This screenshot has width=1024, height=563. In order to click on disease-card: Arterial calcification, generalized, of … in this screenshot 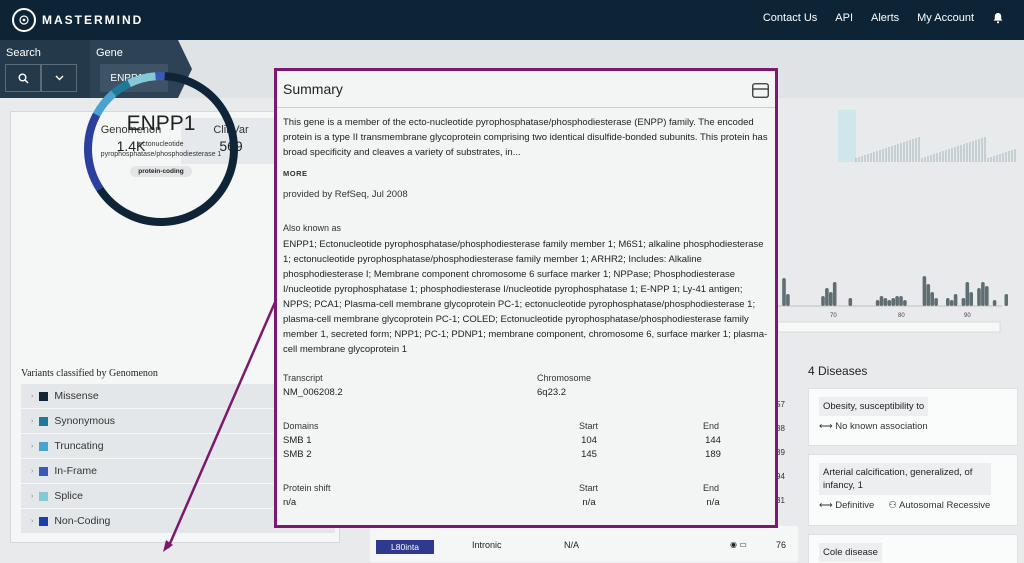, I will do `click(913, 490)`.